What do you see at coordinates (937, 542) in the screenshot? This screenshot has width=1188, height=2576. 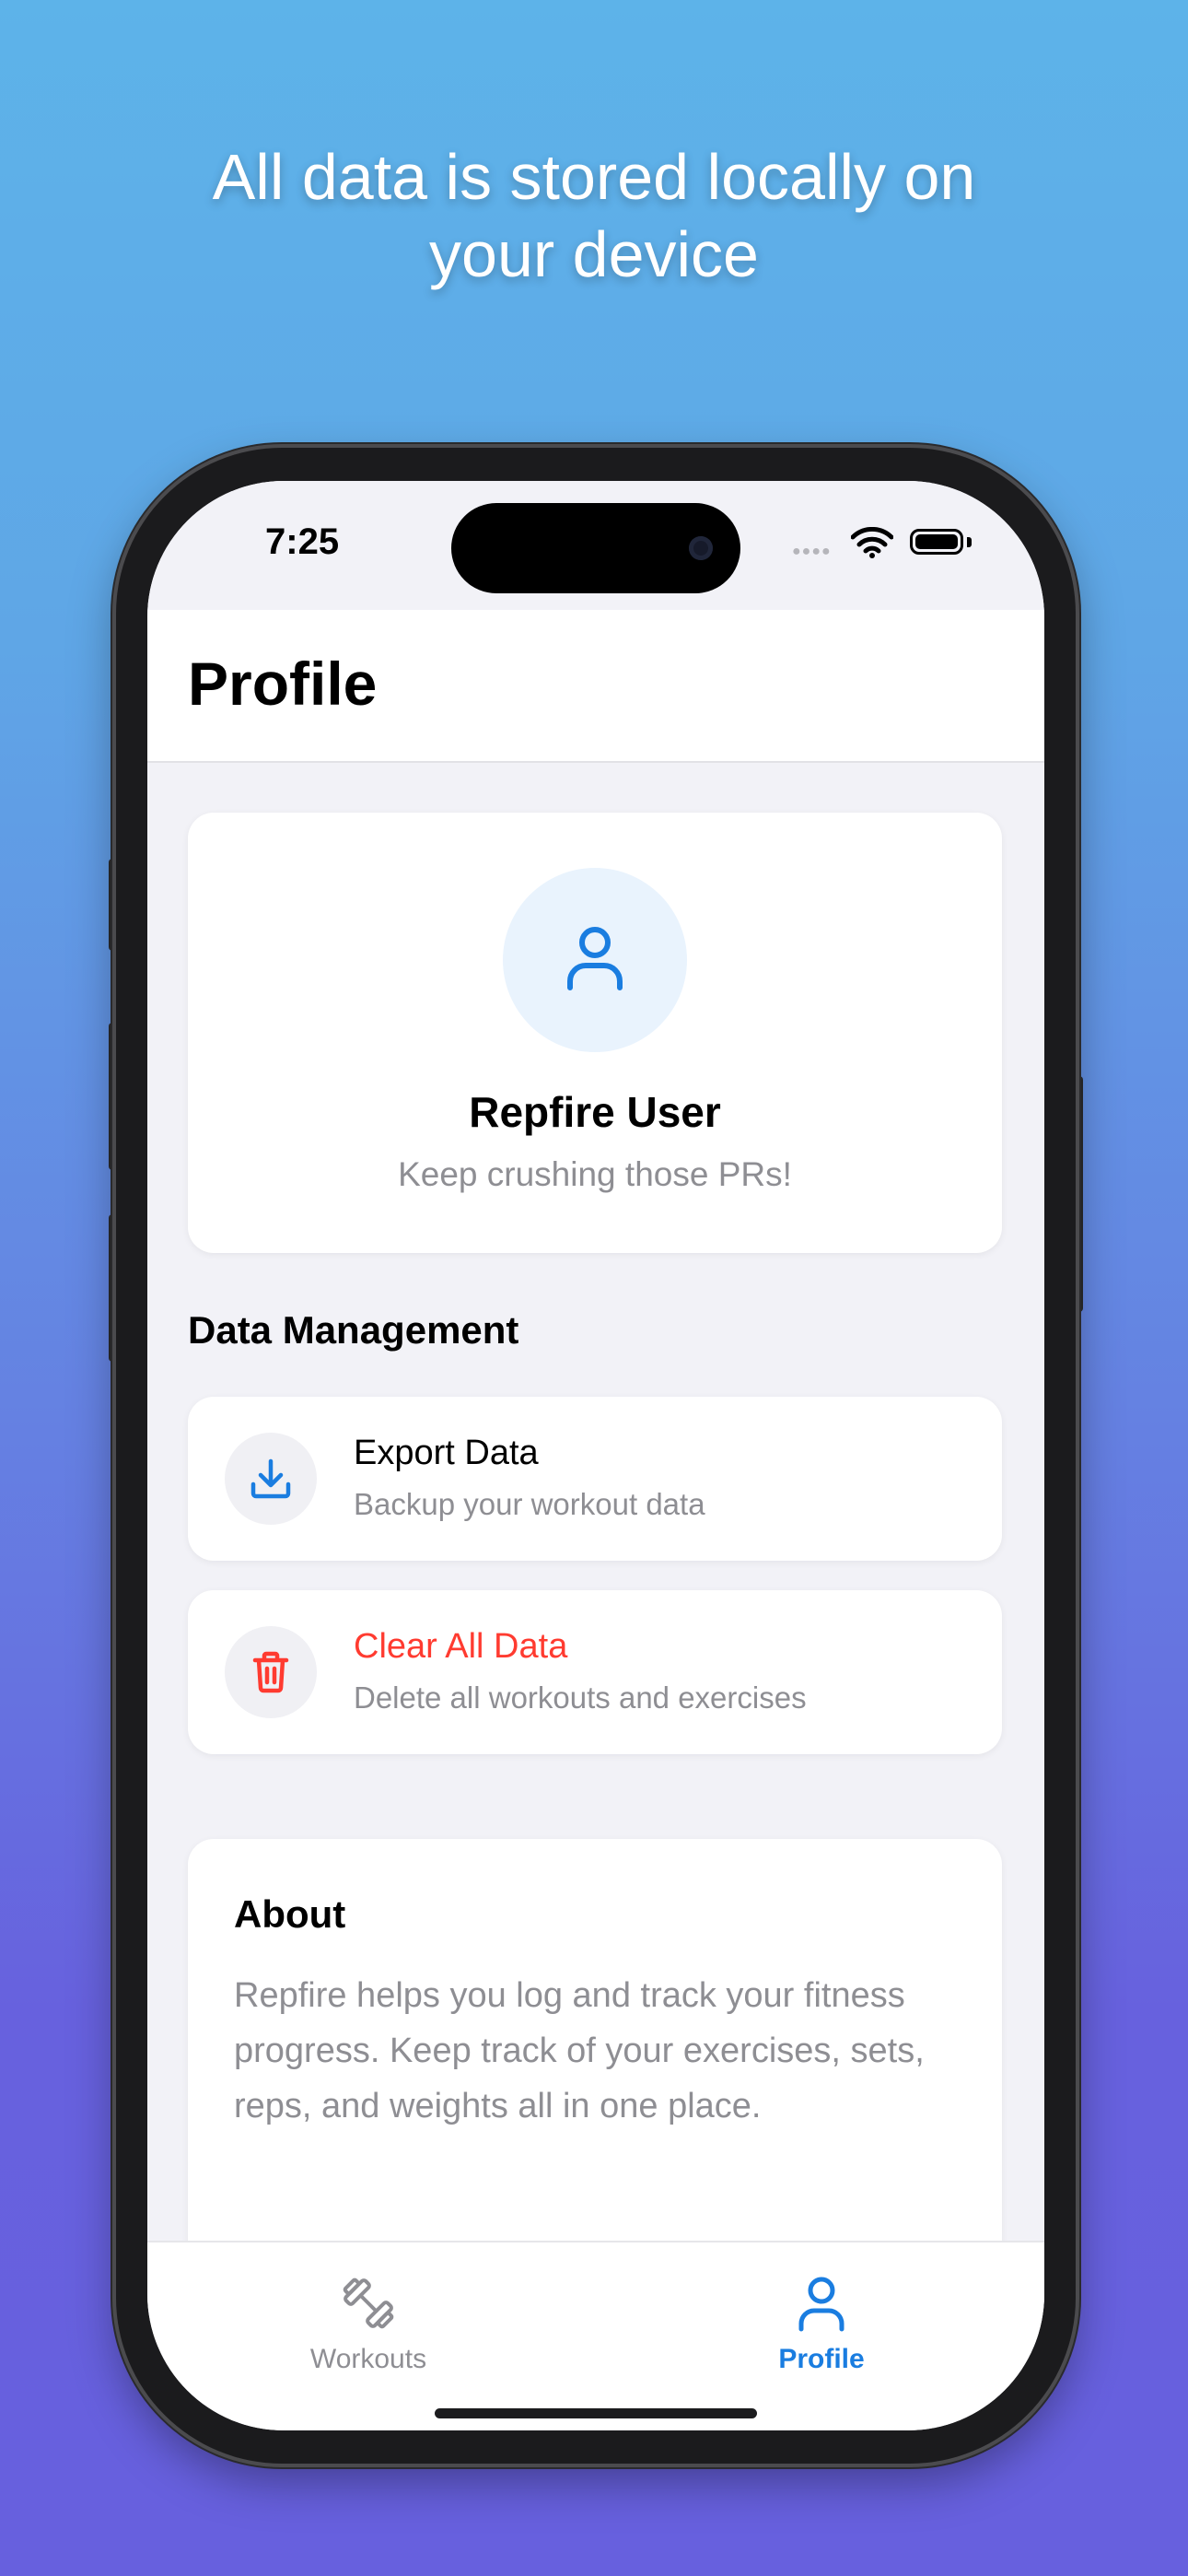 I see `battery-icon` at bounding box center [937, 542].